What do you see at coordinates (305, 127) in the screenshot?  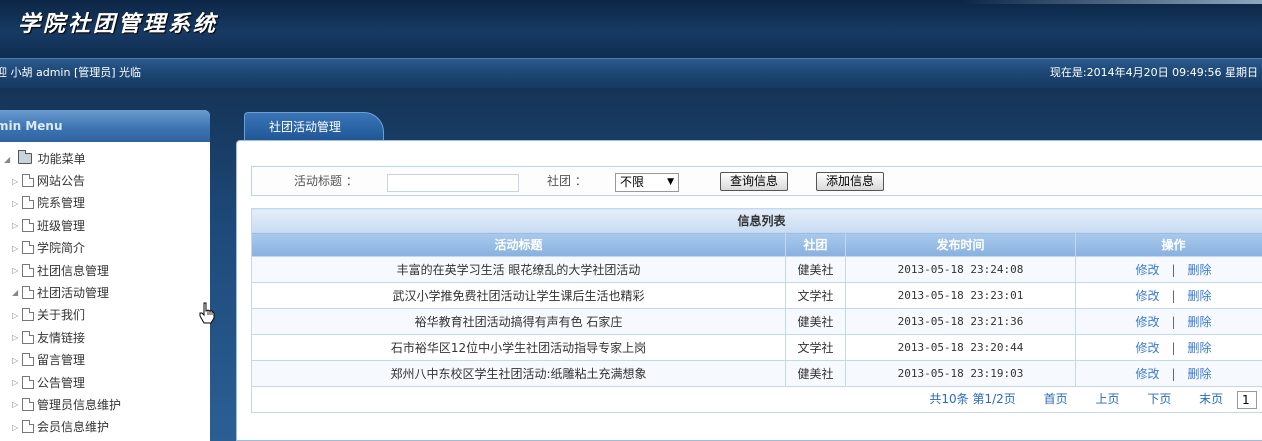 I see `tab-label: 社团活动管理` at bounding box center [305, 127].